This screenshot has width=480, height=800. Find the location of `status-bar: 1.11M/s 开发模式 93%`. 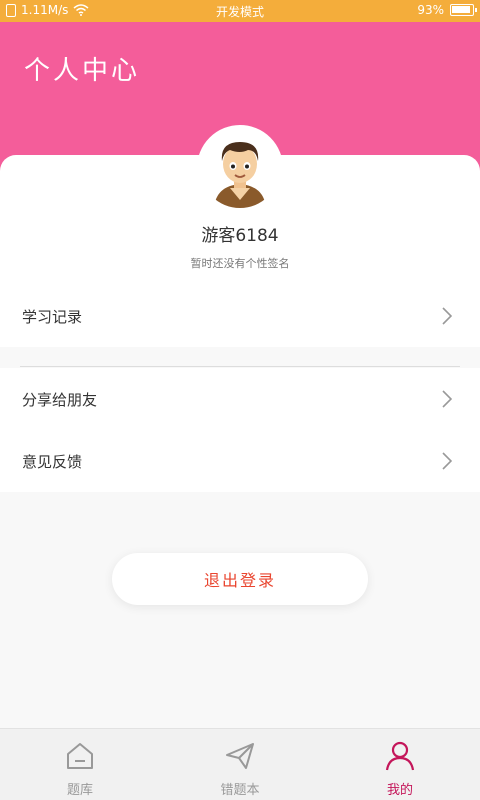

status-bar: 1.11M/s 开发模式 93% is located at coordinates (240, 11).